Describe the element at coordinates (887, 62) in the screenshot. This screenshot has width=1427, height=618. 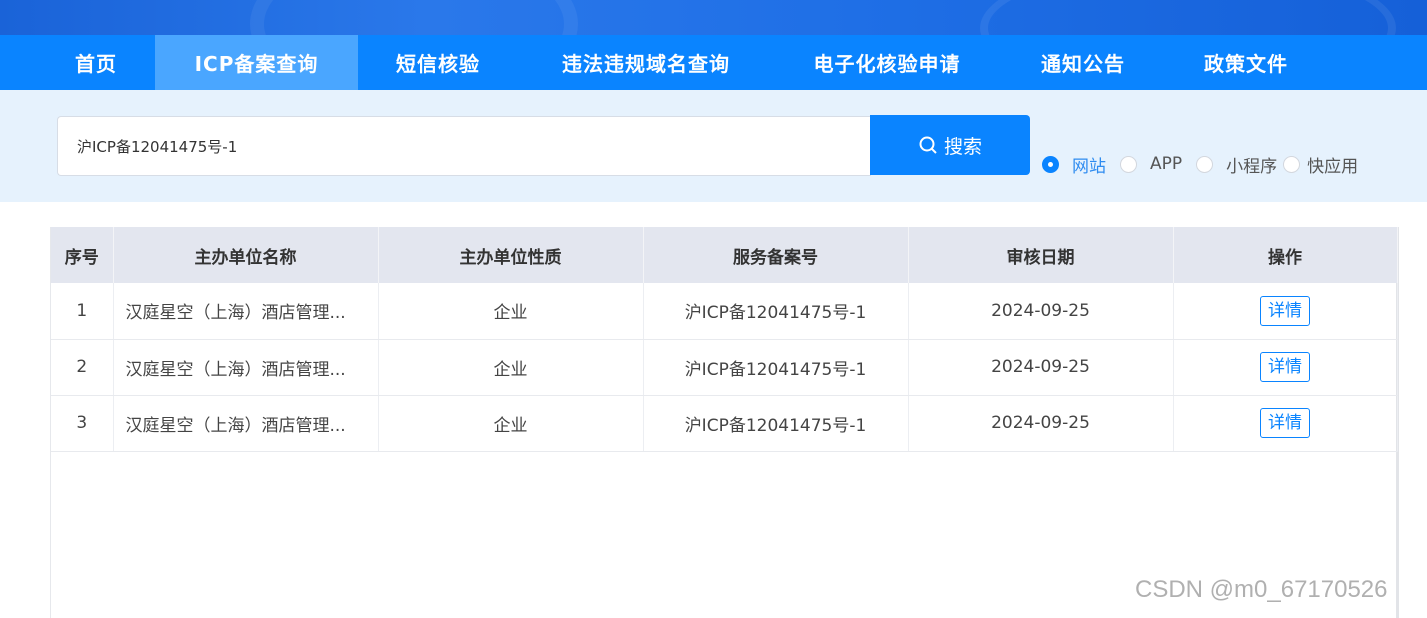
I see `nav-item-e-verify: 电子化核验申请` at that location.